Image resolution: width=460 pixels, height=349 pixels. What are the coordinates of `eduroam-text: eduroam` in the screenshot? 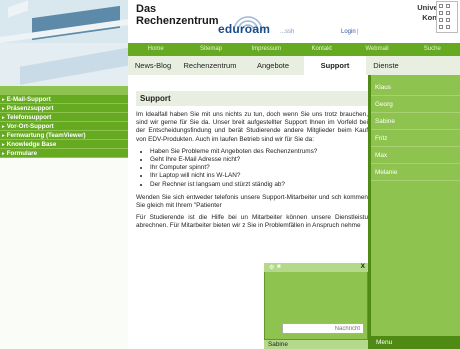 It's located at (244, 29).